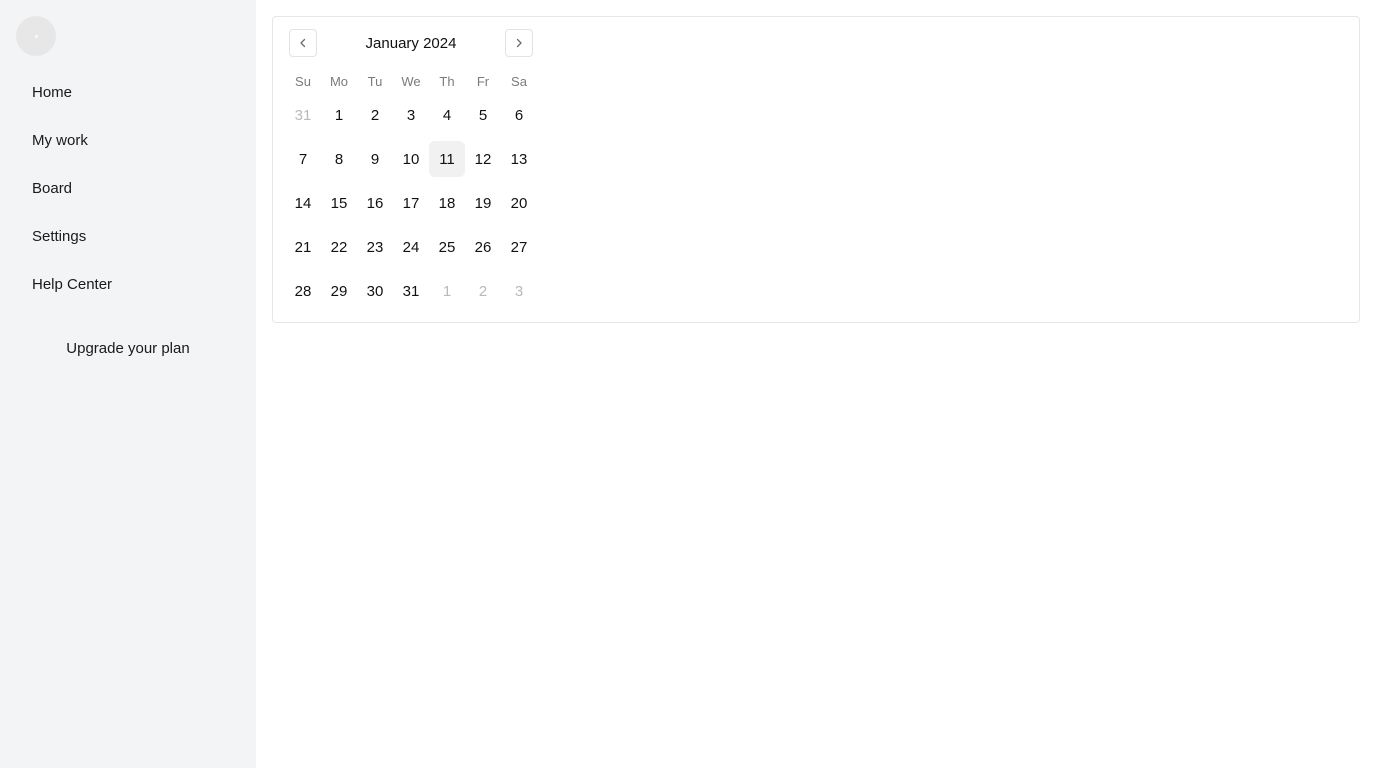 The image size is (1376, 768). I want to click on sidebar-item-my-work: My work, so click(128, 140).